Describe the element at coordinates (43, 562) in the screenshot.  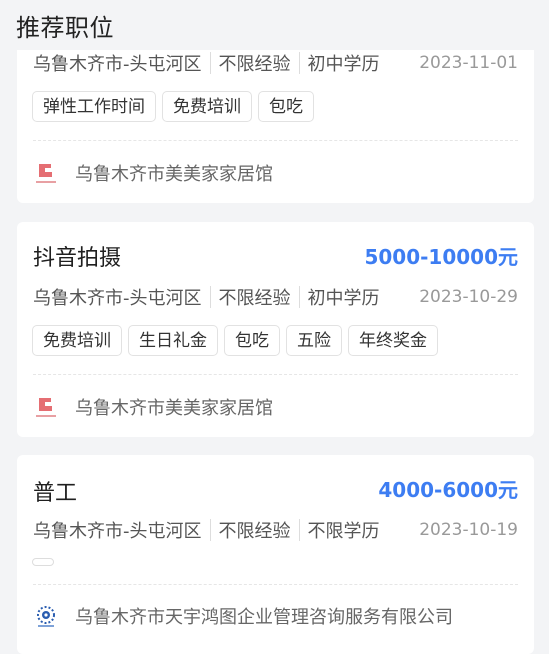
I see `job-tag-empty` at that location.